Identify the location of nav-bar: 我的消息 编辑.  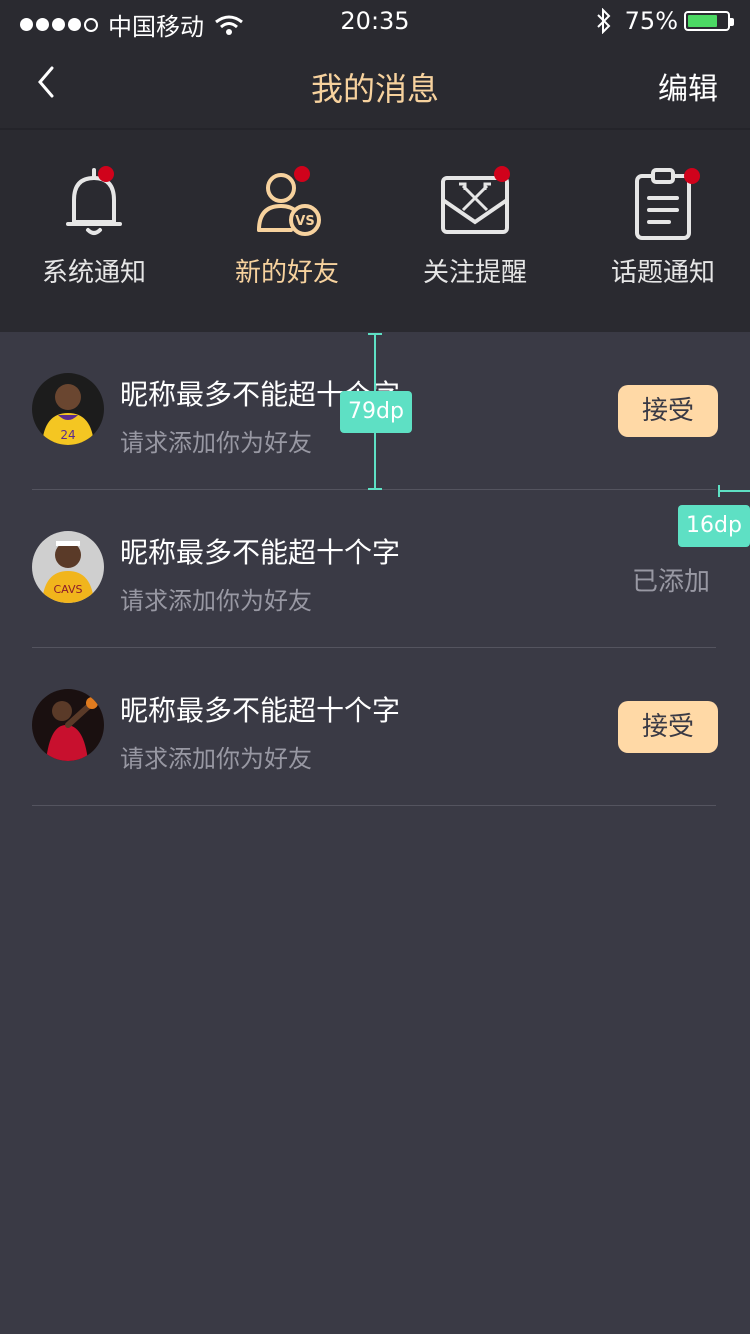
(375, 86).